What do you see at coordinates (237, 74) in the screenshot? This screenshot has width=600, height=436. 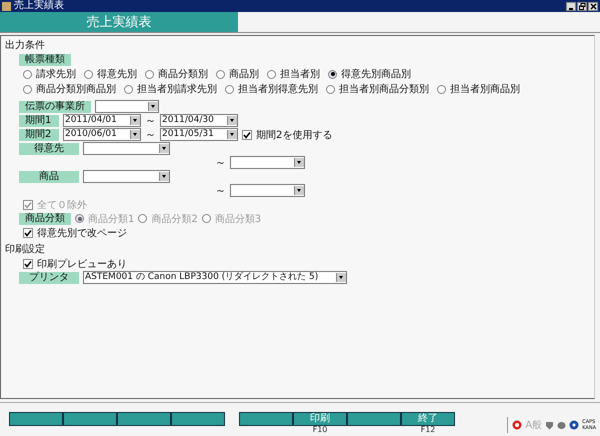 I see `radio-option: 商品別` at bounding box center [237, 74].